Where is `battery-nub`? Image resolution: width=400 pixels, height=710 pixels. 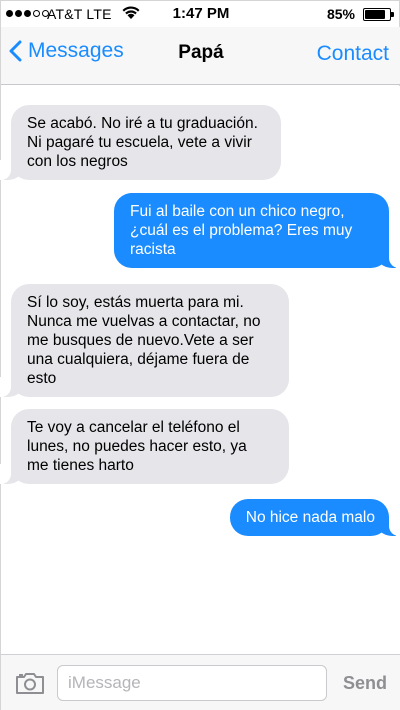
battery-nub is located at coordinates (392, 14).